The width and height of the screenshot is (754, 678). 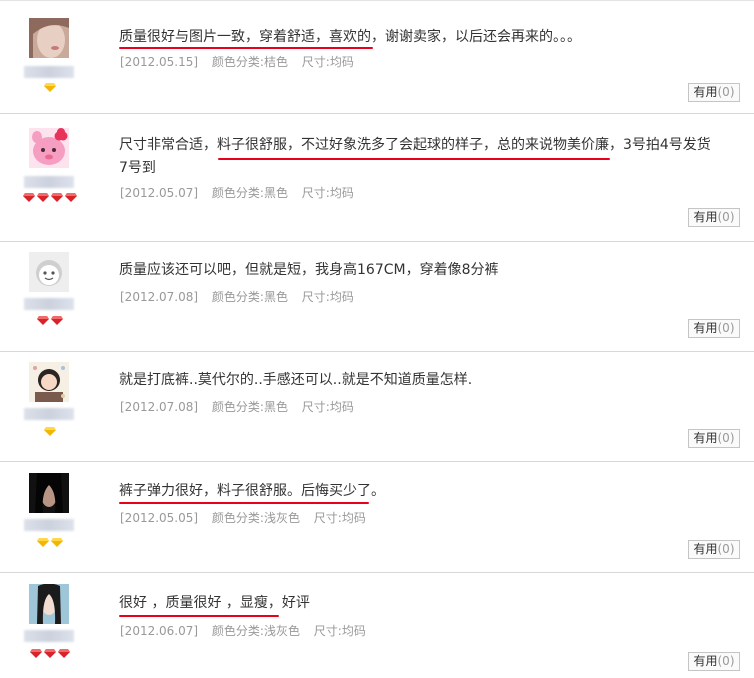 What do you see at coordinates (309, 270) in the screenshot?
I see `review-content: 质量应该还可以吧，但就是短，我身高167CM，穿着像8分裤` at bounding box center [309, 270].